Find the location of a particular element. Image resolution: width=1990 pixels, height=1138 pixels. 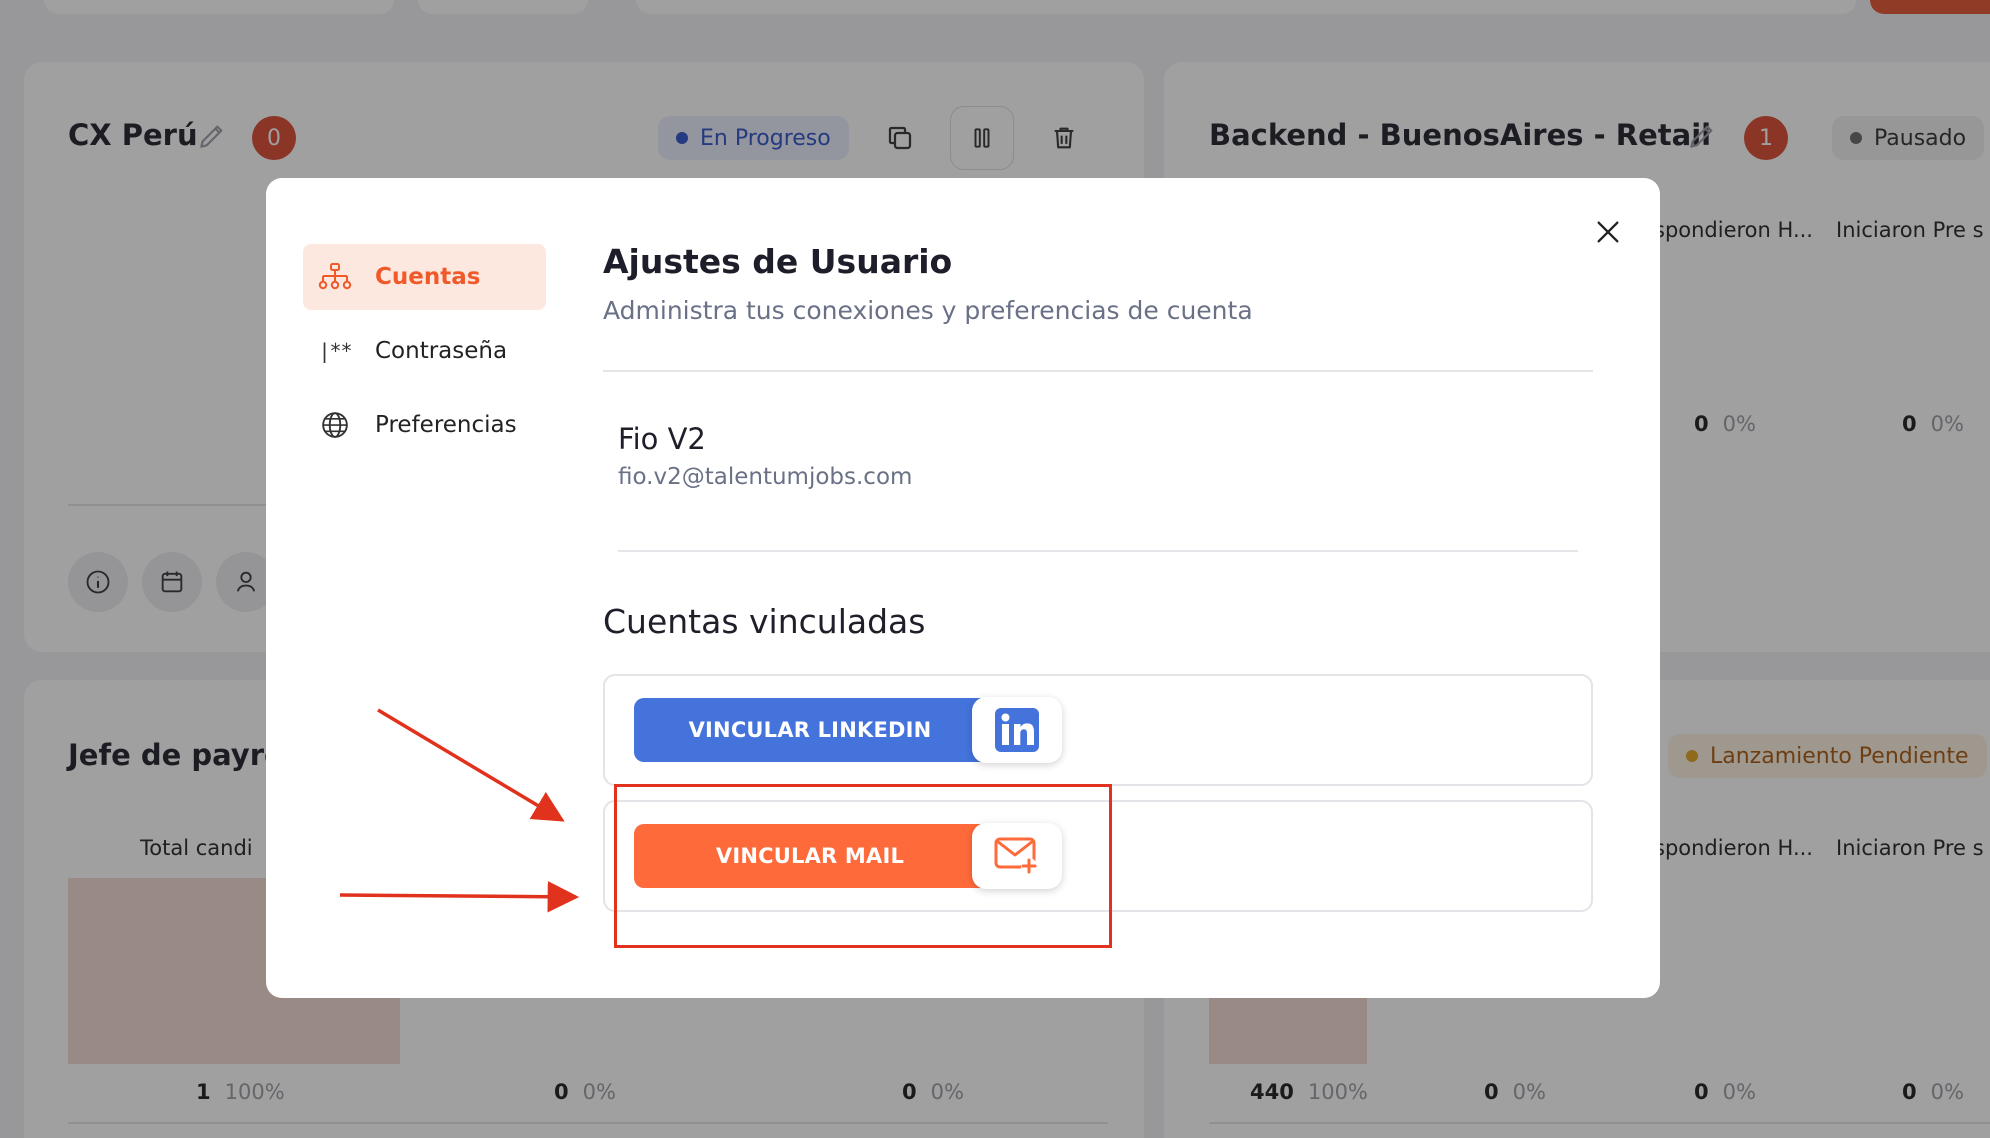

modal-title: Ajustes de Usuario is located at coordinates (778, 261).